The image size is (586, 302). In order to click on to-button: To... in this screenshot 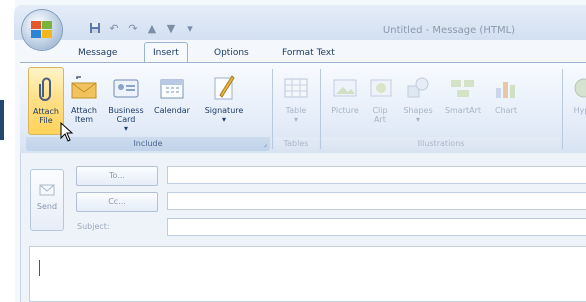, I will do `click(117, 176)`.